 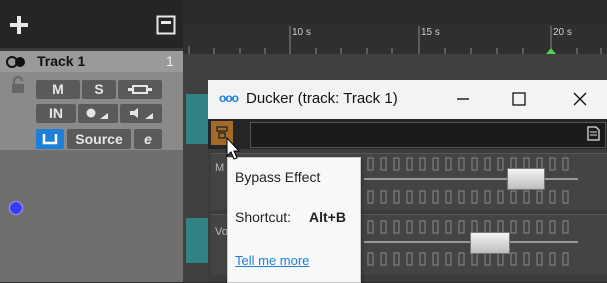 I want to click on monitor-icon, so click(x=140, y=89).